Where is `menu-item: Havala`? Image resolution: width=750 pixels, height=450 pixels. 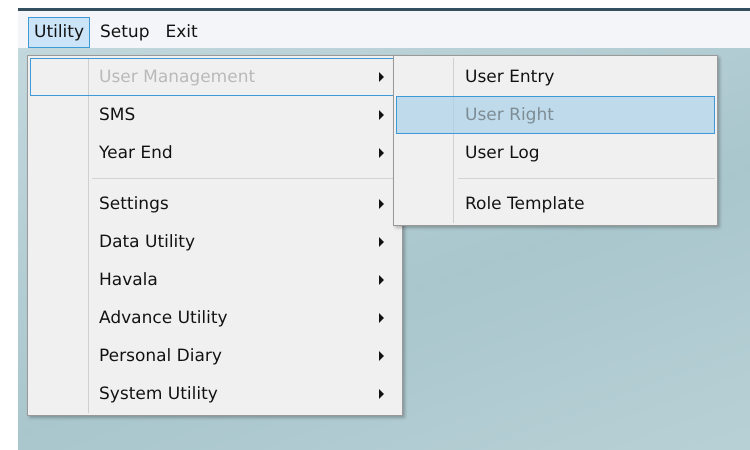
menu-item: Havala is located at coordinates (215, 280).